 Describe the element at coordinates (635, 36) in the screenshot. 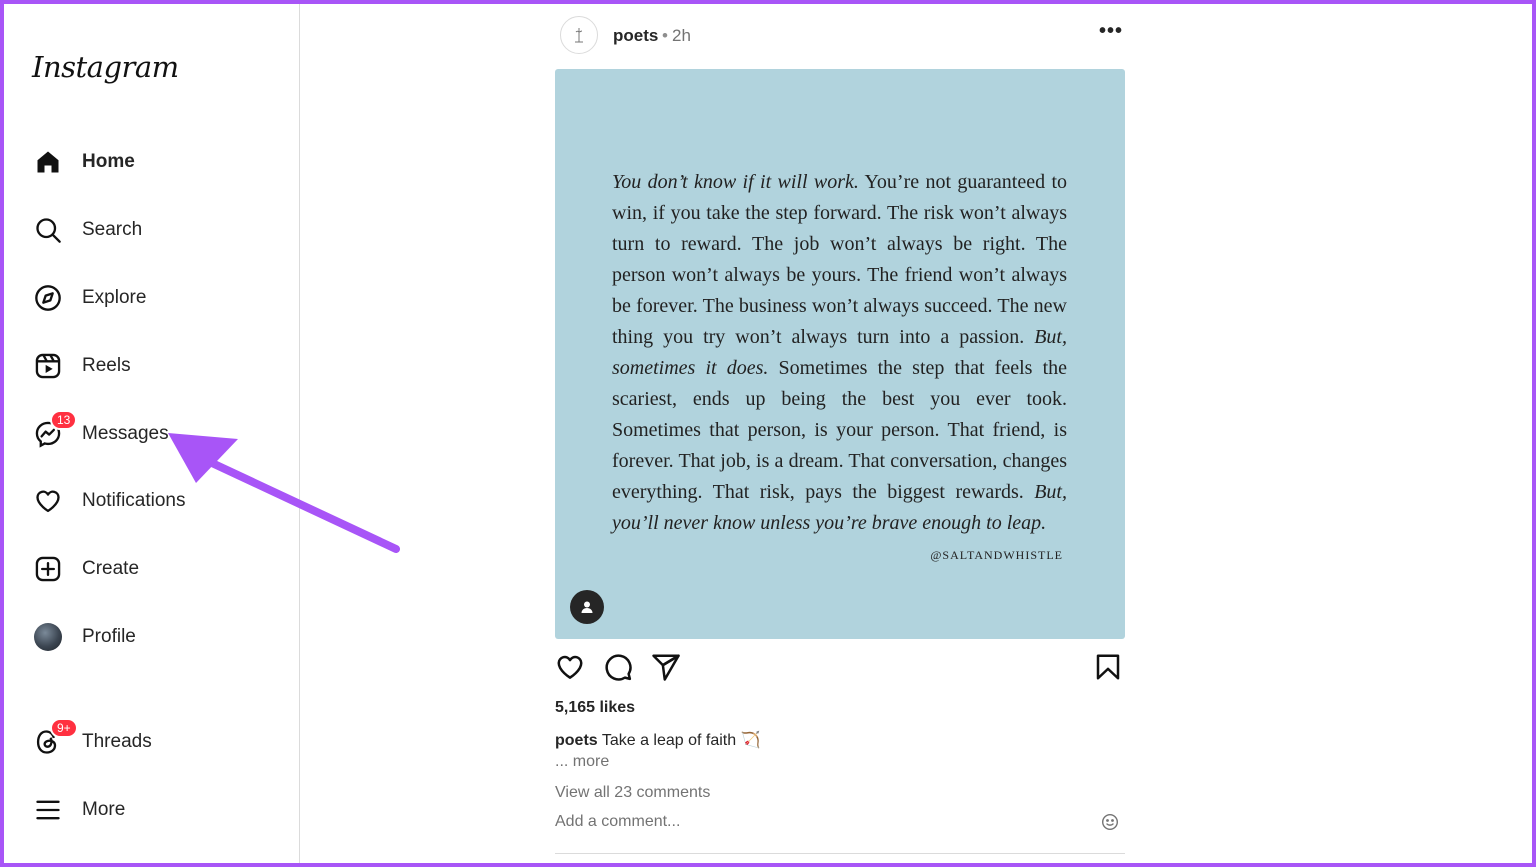

I see `post-username: poets` at that location.